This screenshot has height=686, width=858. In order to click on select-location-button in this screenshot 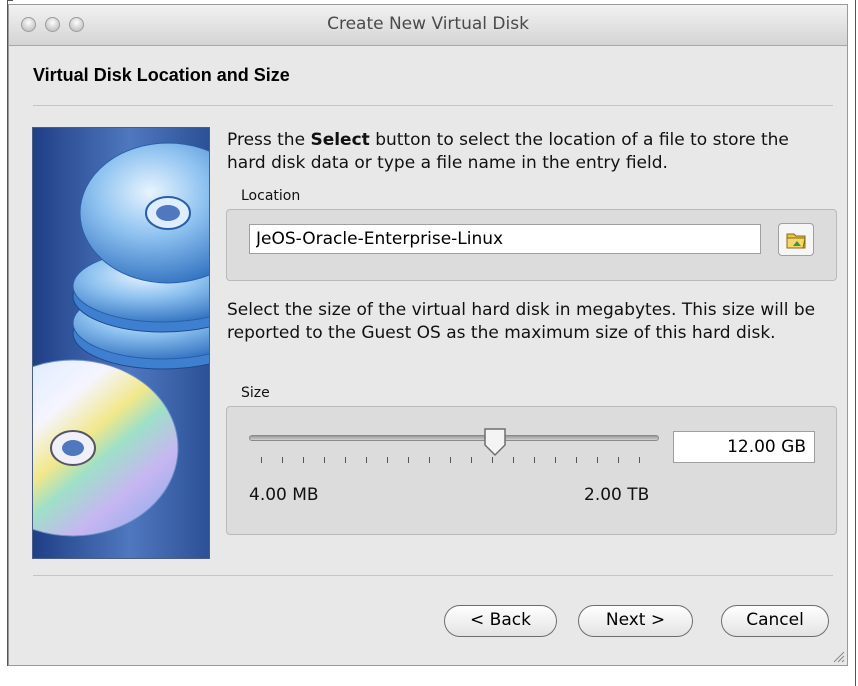, I will do `click(796, 239)`.